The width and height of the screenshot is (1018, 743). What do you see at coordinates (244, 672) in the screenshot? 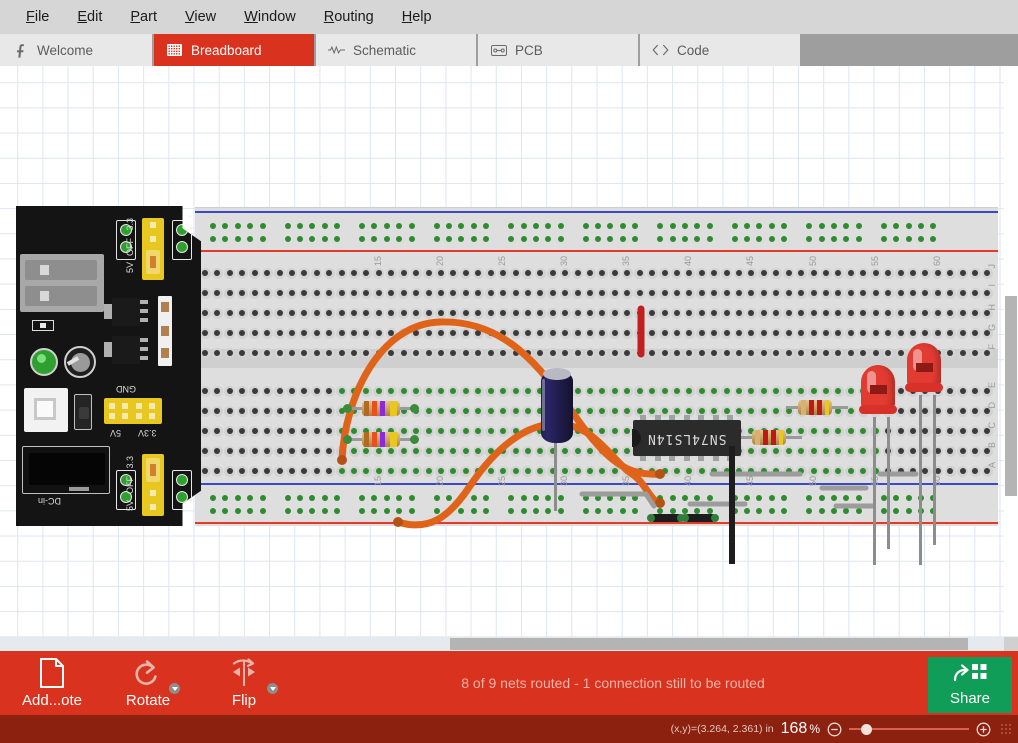
I see `flip-horizontal-icon` at bounding box center [244, 672].